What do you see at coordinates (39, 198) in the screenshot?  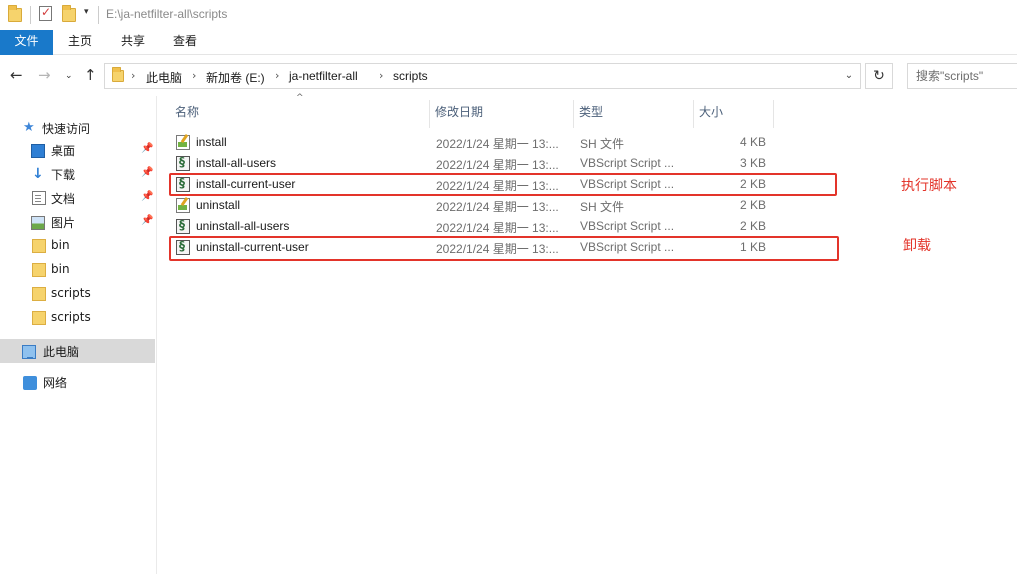 I see `document-icon` at bounding box center [39, 198].